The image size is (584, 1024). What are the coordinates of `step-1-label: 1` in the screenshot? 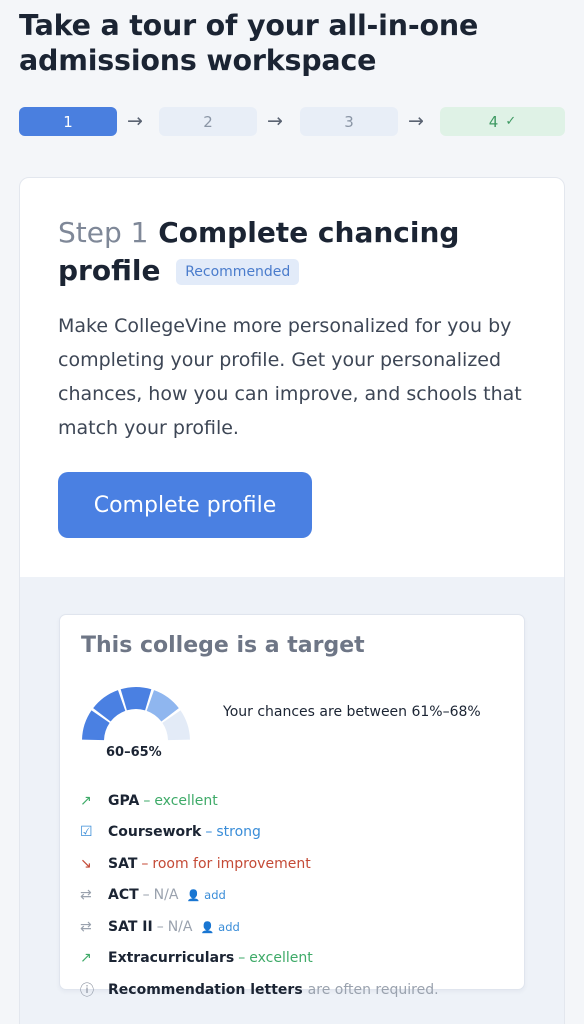 It's located at (68, 121).